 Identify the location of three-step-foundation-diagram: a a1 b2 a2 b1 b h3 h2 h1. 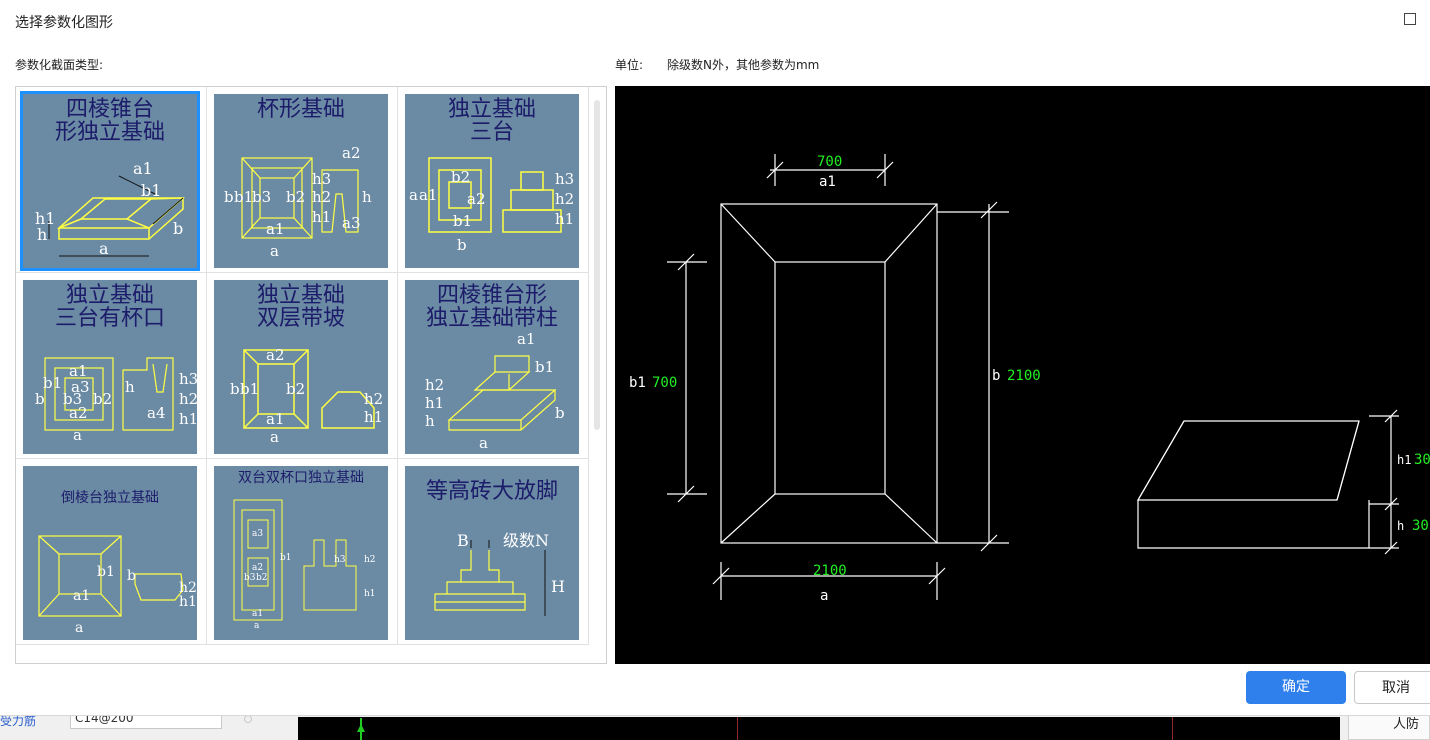
(491, 205).